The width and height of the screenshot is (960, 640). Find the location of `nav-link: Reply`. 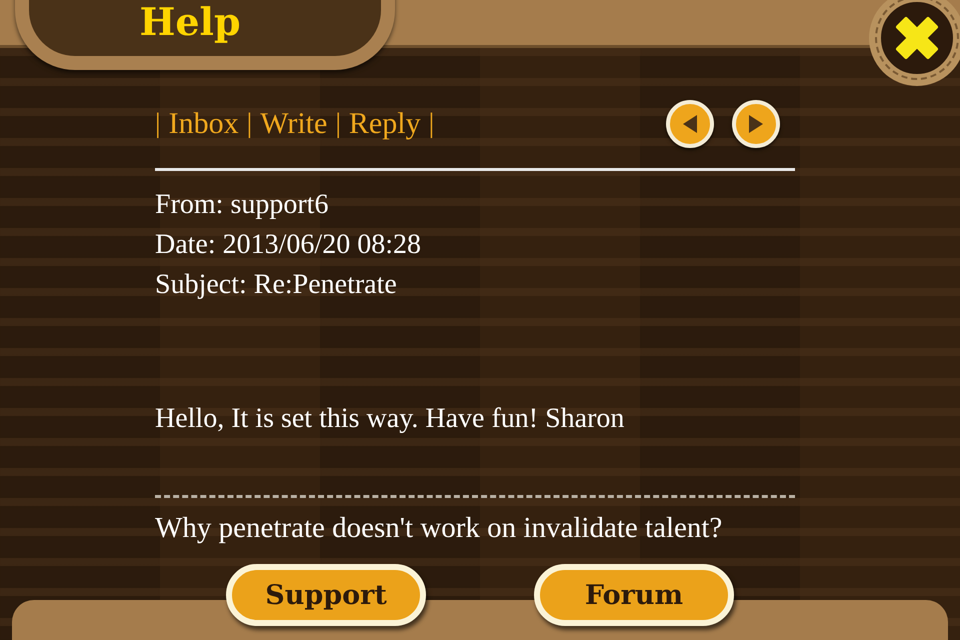

nav-link: Reply is located at coordinates (384, 124).